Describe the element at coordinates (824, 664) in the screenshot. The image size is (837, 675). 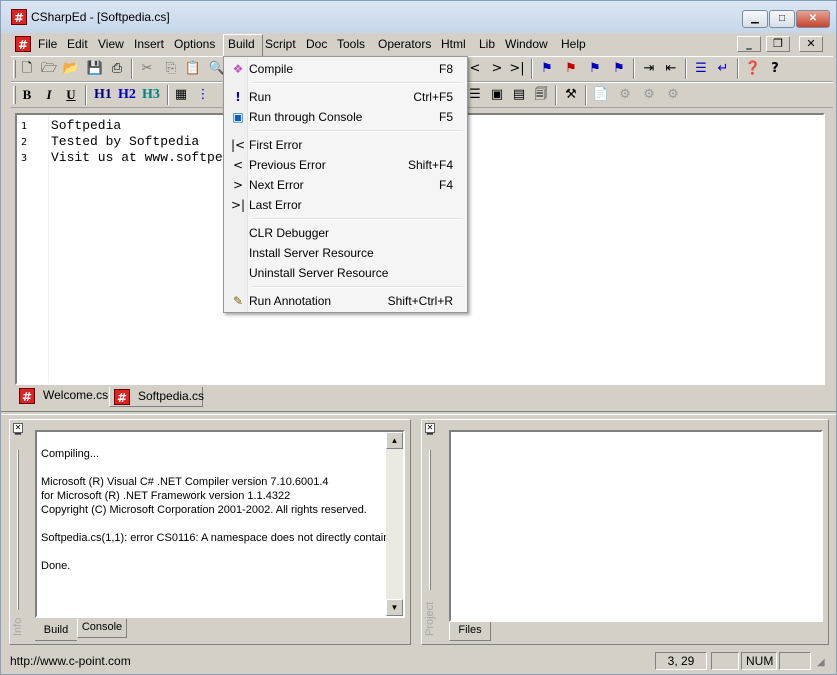
I see `resize-grip-icon: ◢` at that location.